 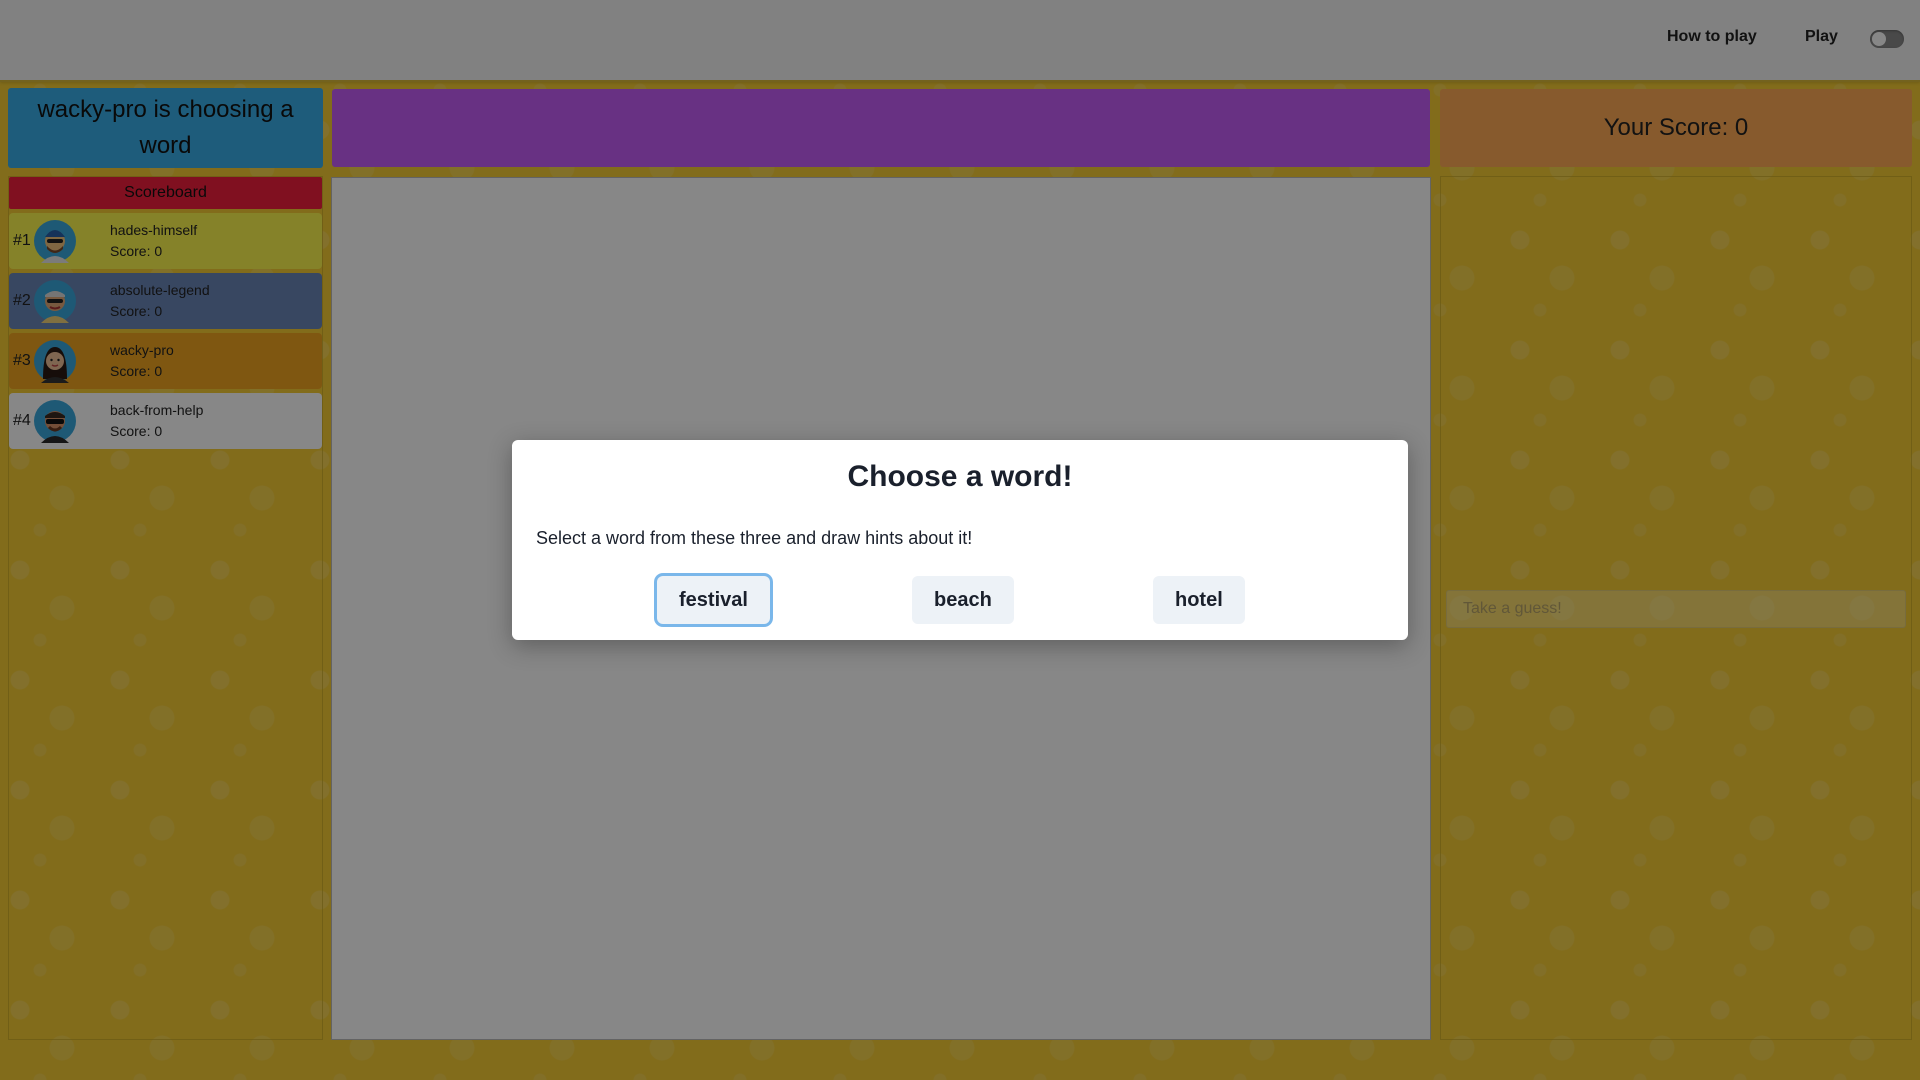 I want to click on modal-title: Choose a word!, so click(x=960, y=476).